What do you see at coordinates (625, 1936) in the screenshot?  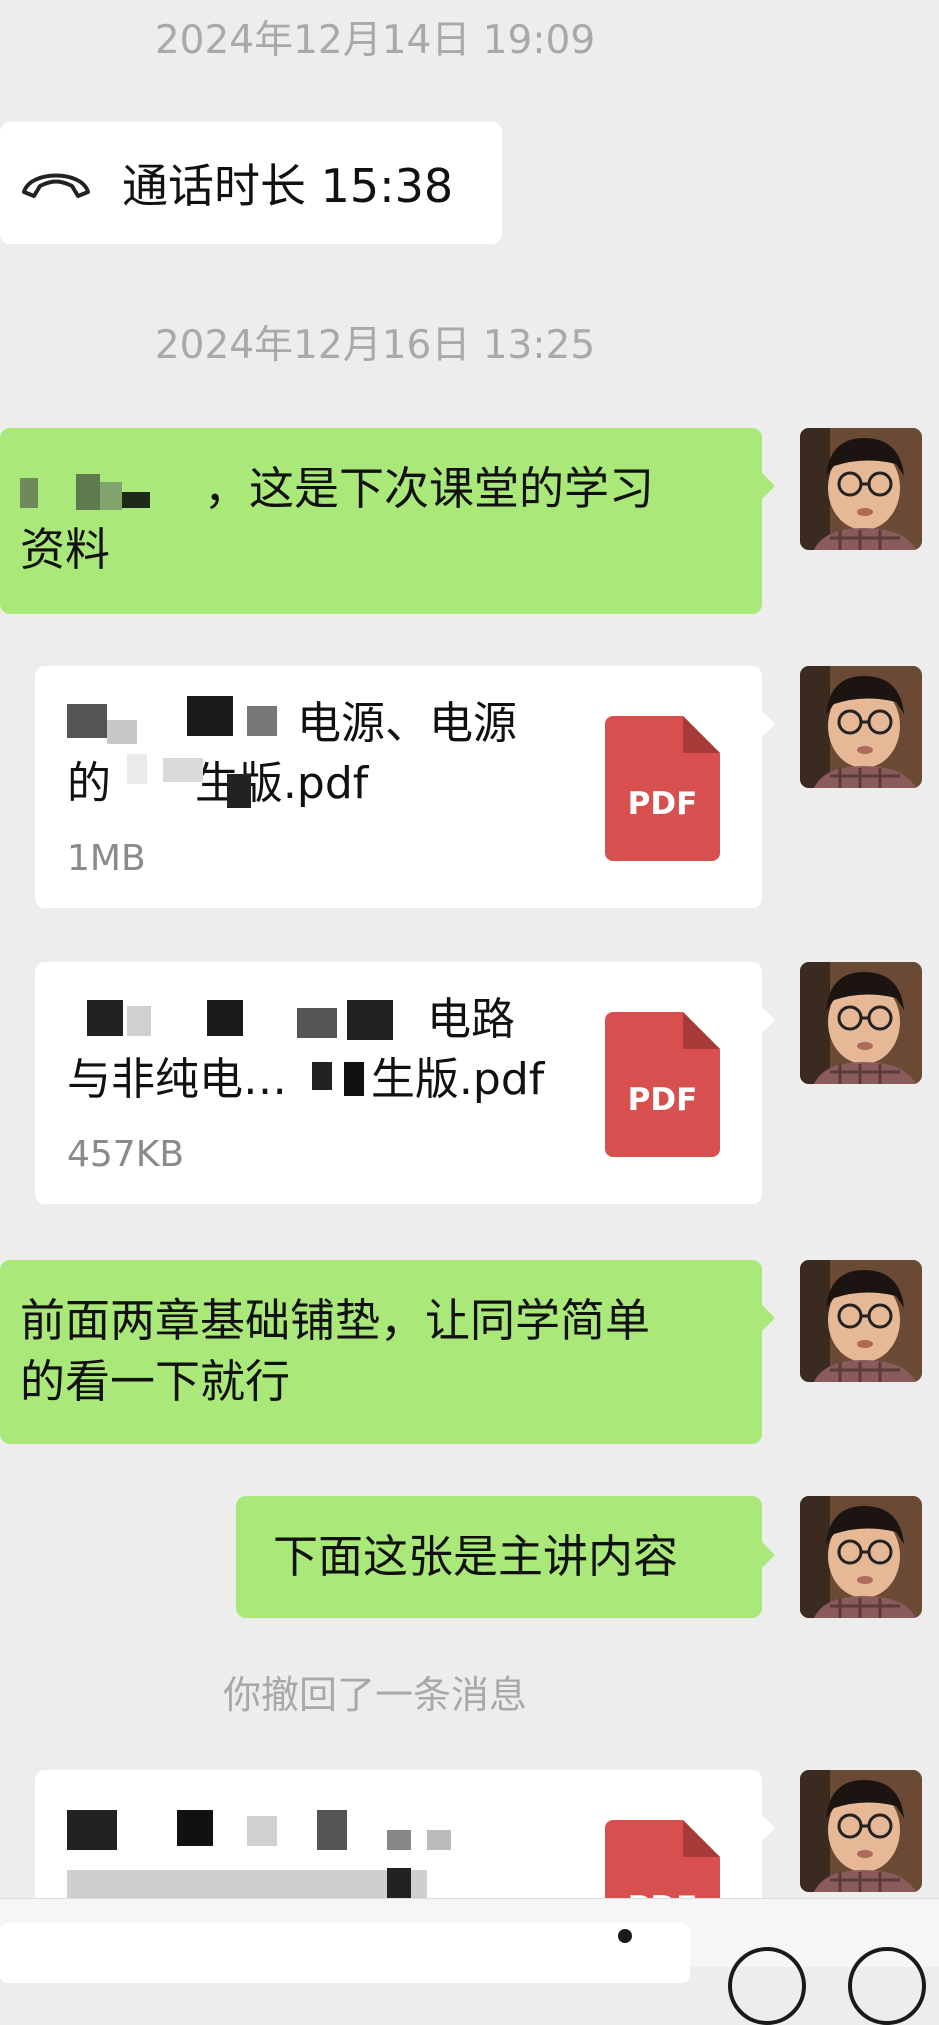 I see `voice-icon` at bounding box center [625, 1936].